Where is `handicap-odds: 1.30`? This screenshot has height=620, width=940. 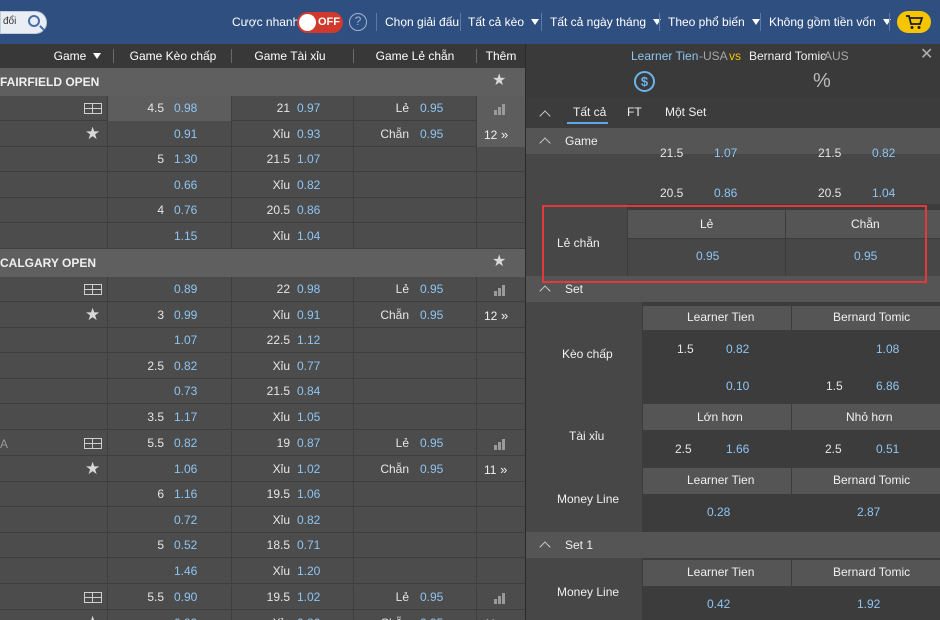 handicap-odds: 1.30 is located at coordinates (194, 159).